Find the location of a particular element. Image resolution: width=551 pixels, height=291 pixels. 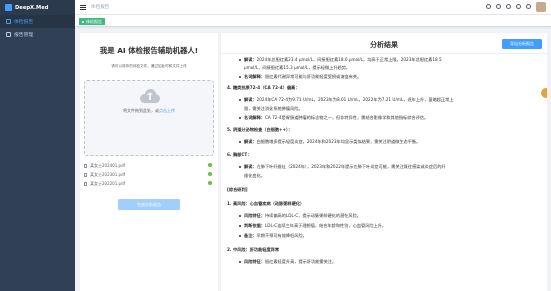

line-text: LDL-C连续三年高于理想值，结合年龄和性别，心血管风险上升。 is located at coordinates (325, 225).